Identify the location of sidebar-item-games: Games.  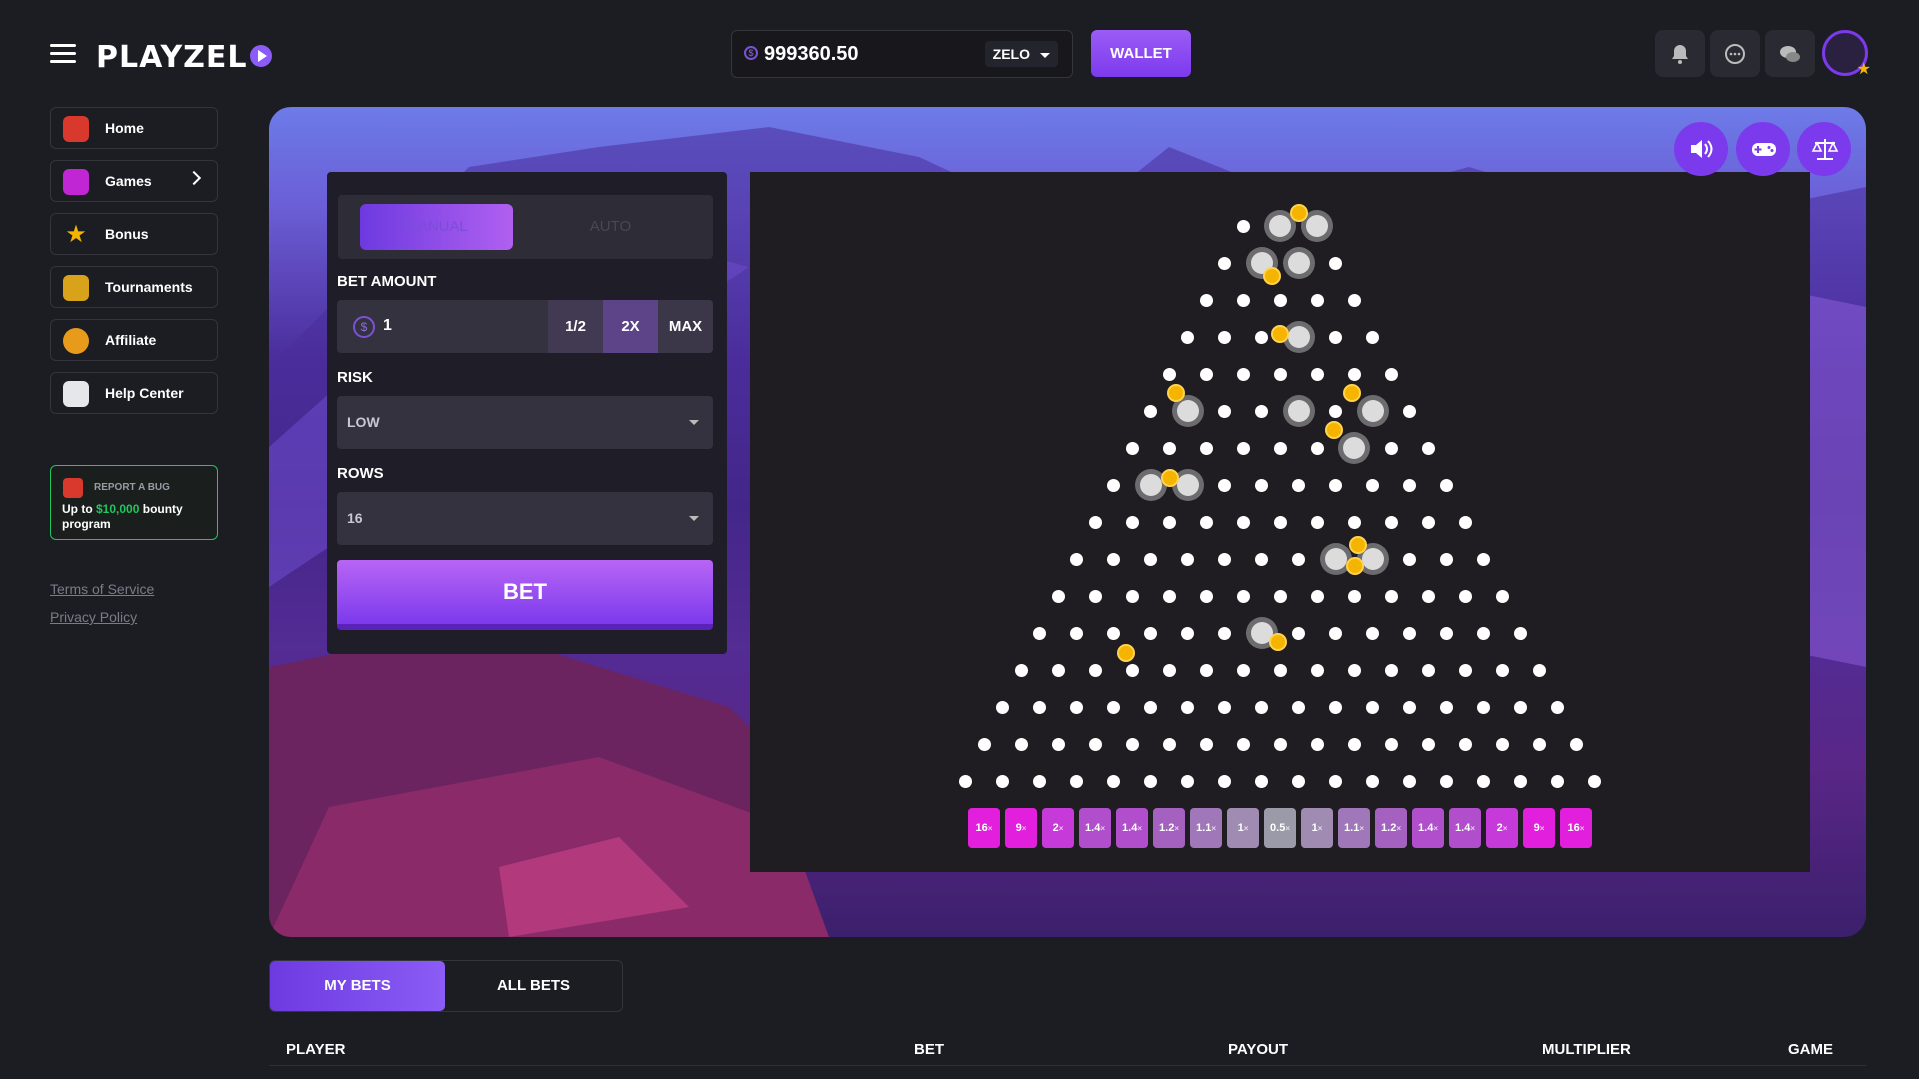
(134, 181).